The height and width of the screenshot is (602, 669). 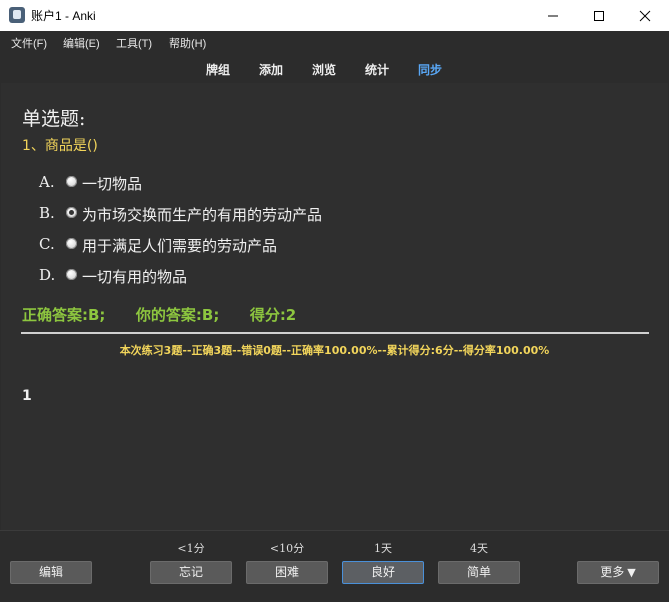 What do you see at coordinates (17, 15) in the screenshot?
I see `anki-app-icon` at bounding box center [17, 15].